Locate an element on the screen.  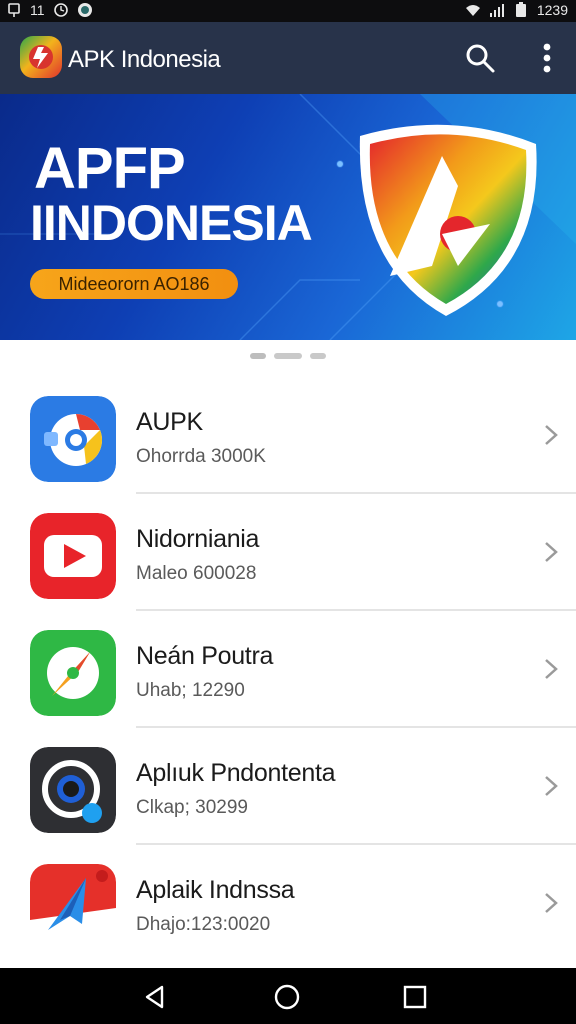
banner-title-line2: IINDONESIA is located at coordinates (171, 223).